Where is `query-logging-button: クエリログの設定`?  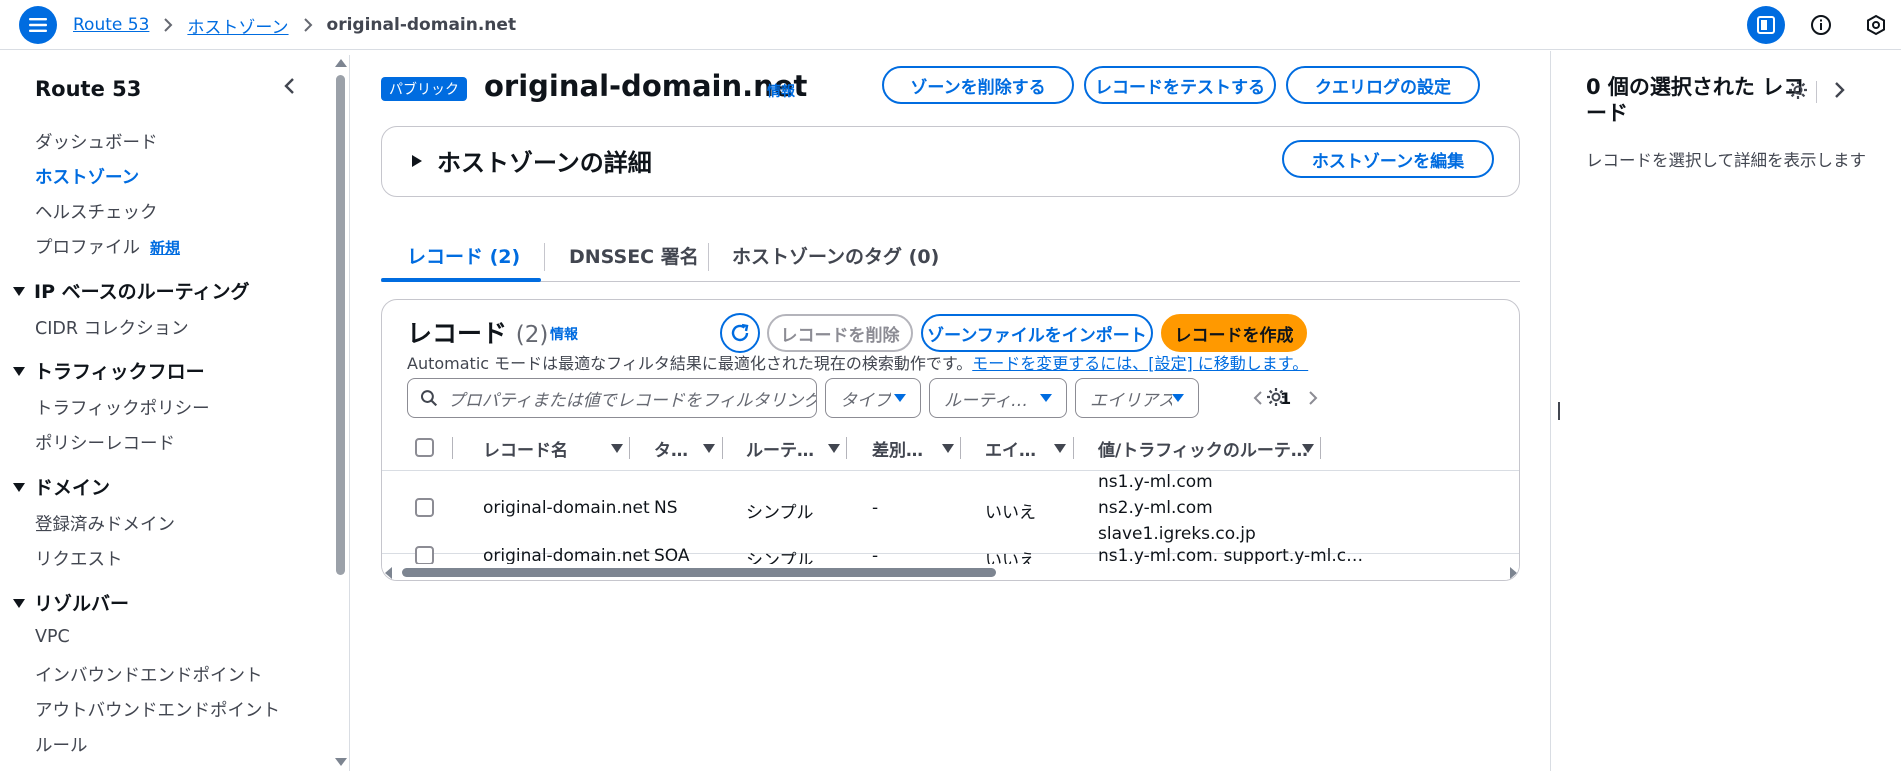
query-logging-button: クエリログの設定 is located at coordinates (1383, 85).